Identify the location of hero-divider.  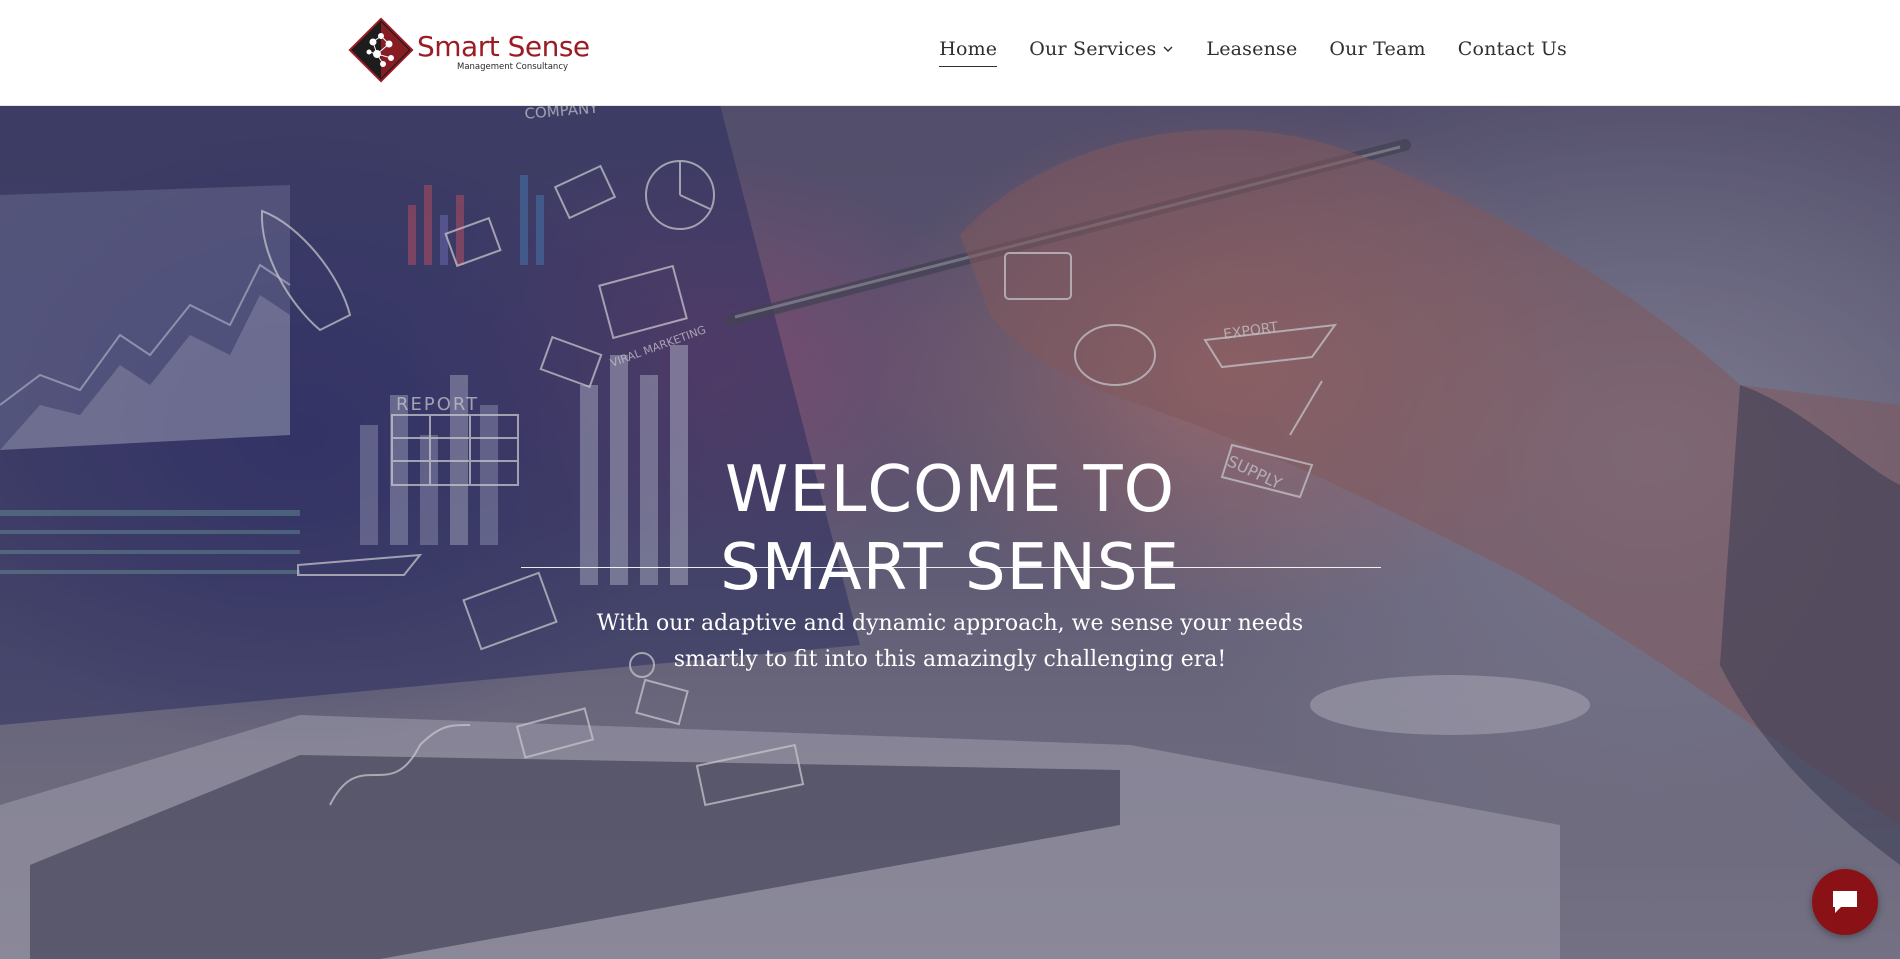
(951, 567).